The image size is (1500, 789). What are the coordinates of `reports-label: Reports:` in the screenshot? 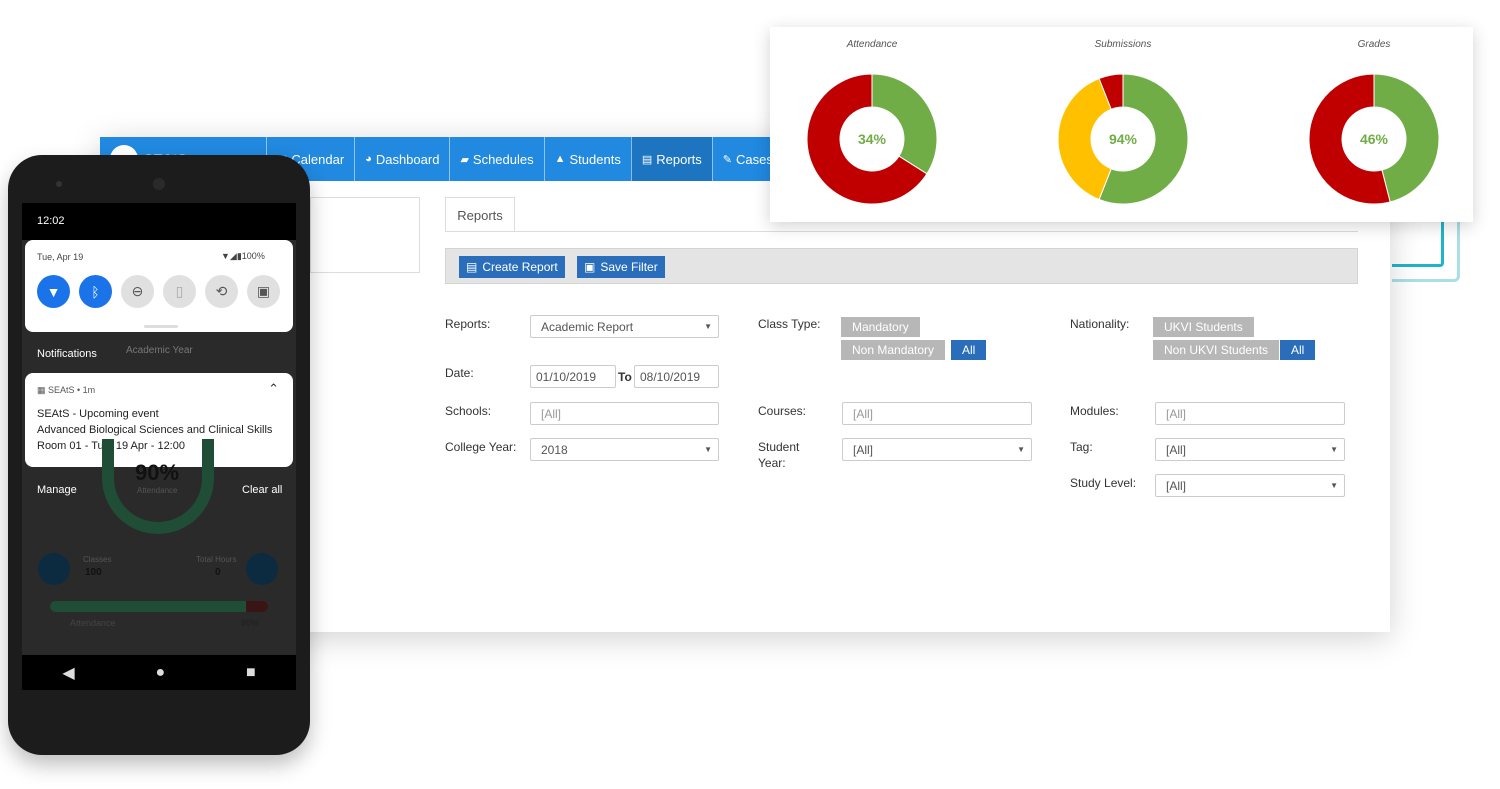 It's located at (468, 324).